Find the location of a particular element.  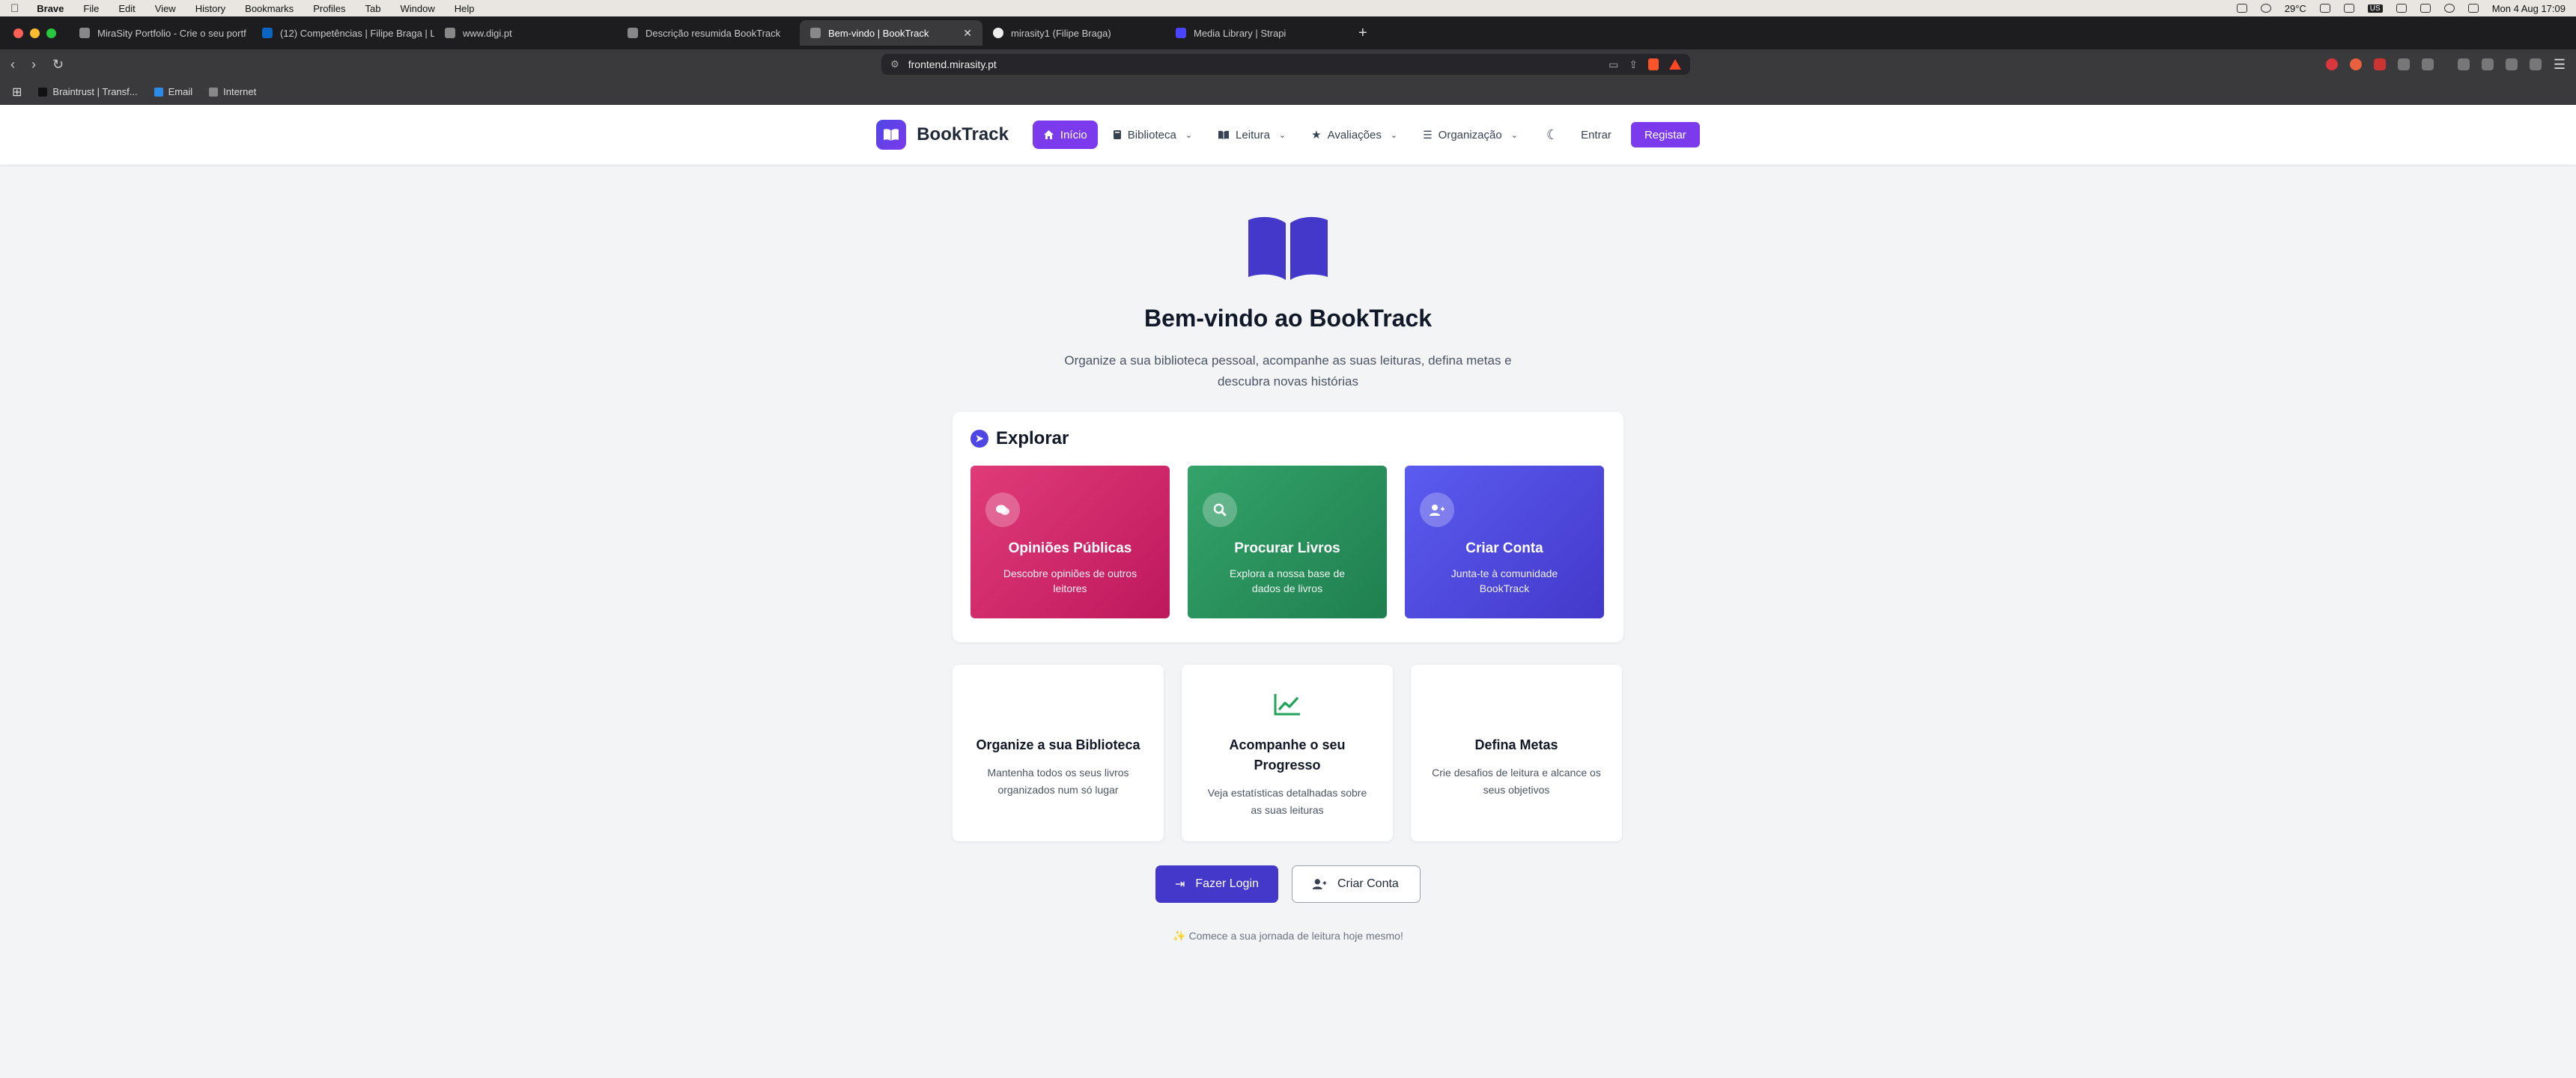

tab-favicon-icon is located at coordinates (84, 33).